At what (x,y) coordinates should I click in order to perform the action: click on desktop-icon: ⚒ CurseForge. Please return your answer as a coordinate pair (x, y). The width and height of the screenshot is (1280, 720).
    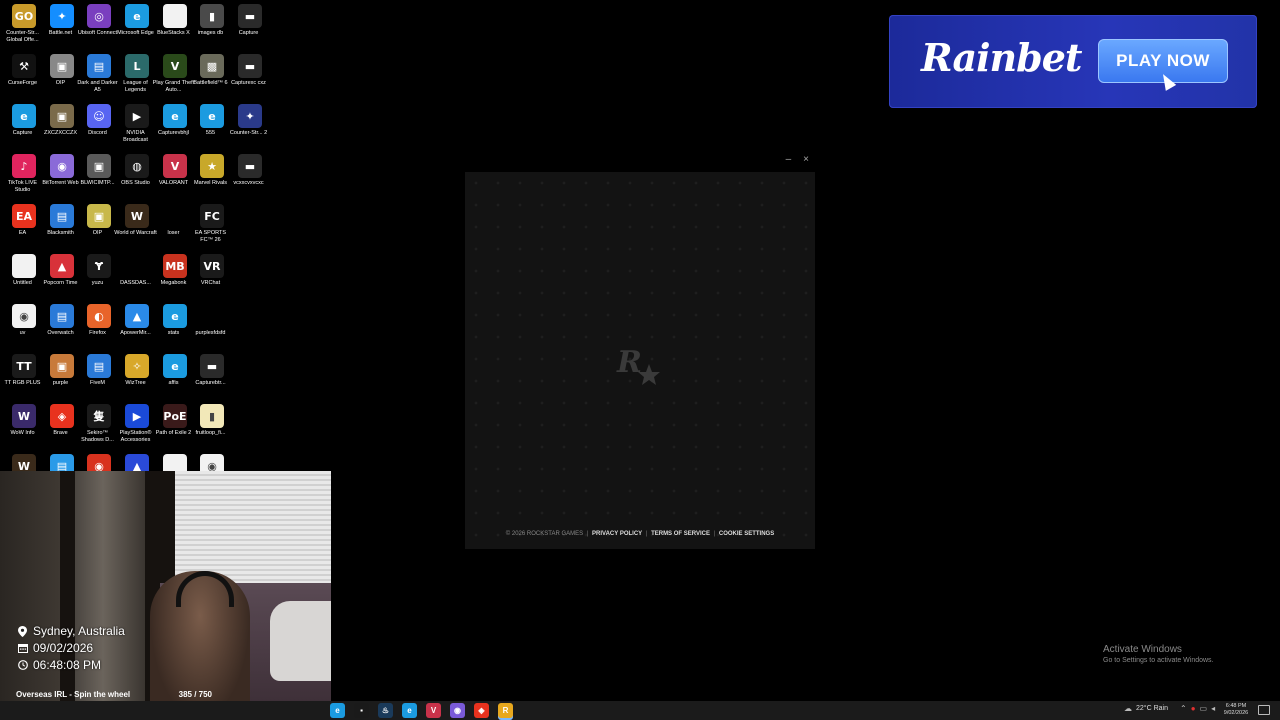
    Looking at the image, I should click on (24, 79).